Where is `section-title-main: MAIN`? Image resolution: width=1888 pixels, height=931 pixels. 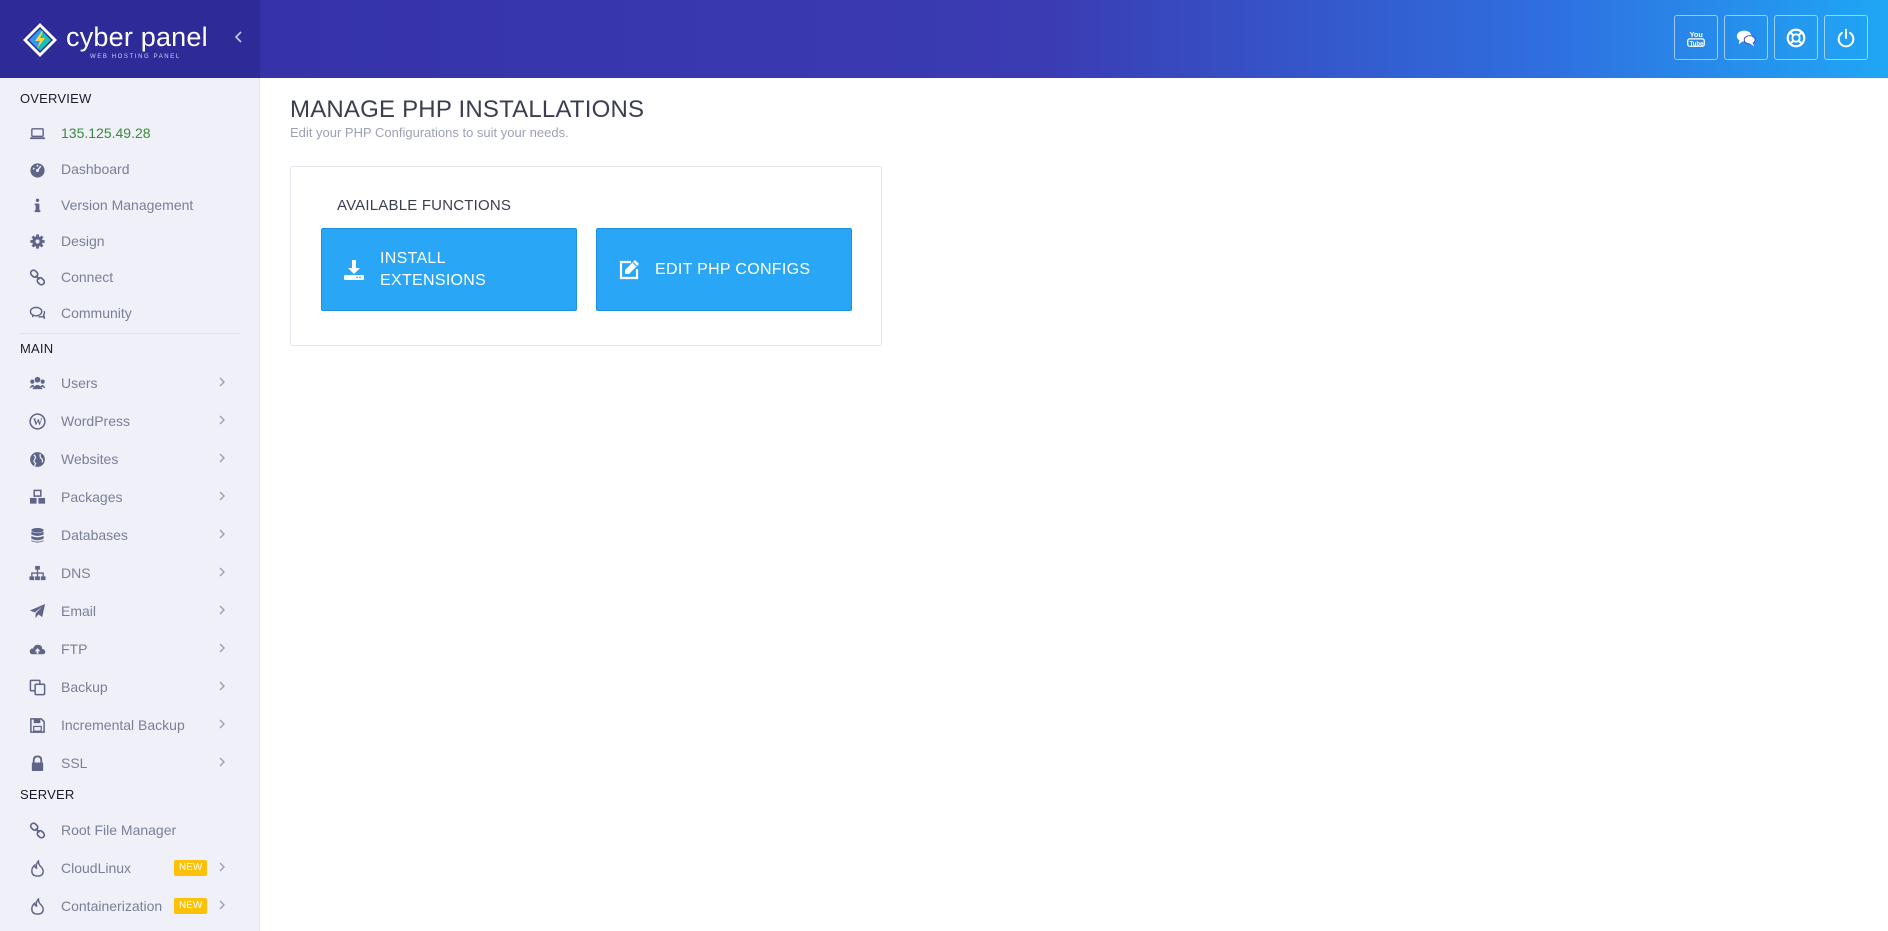
section-title-main: MAIN is located at coordinates (37, 348).